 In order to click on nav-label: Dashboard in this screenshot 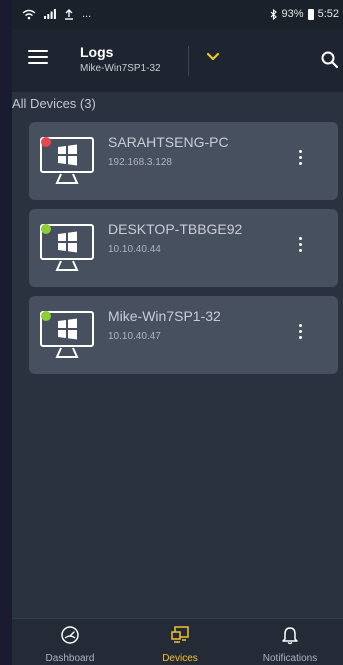, I will do `click(70, 658)`.